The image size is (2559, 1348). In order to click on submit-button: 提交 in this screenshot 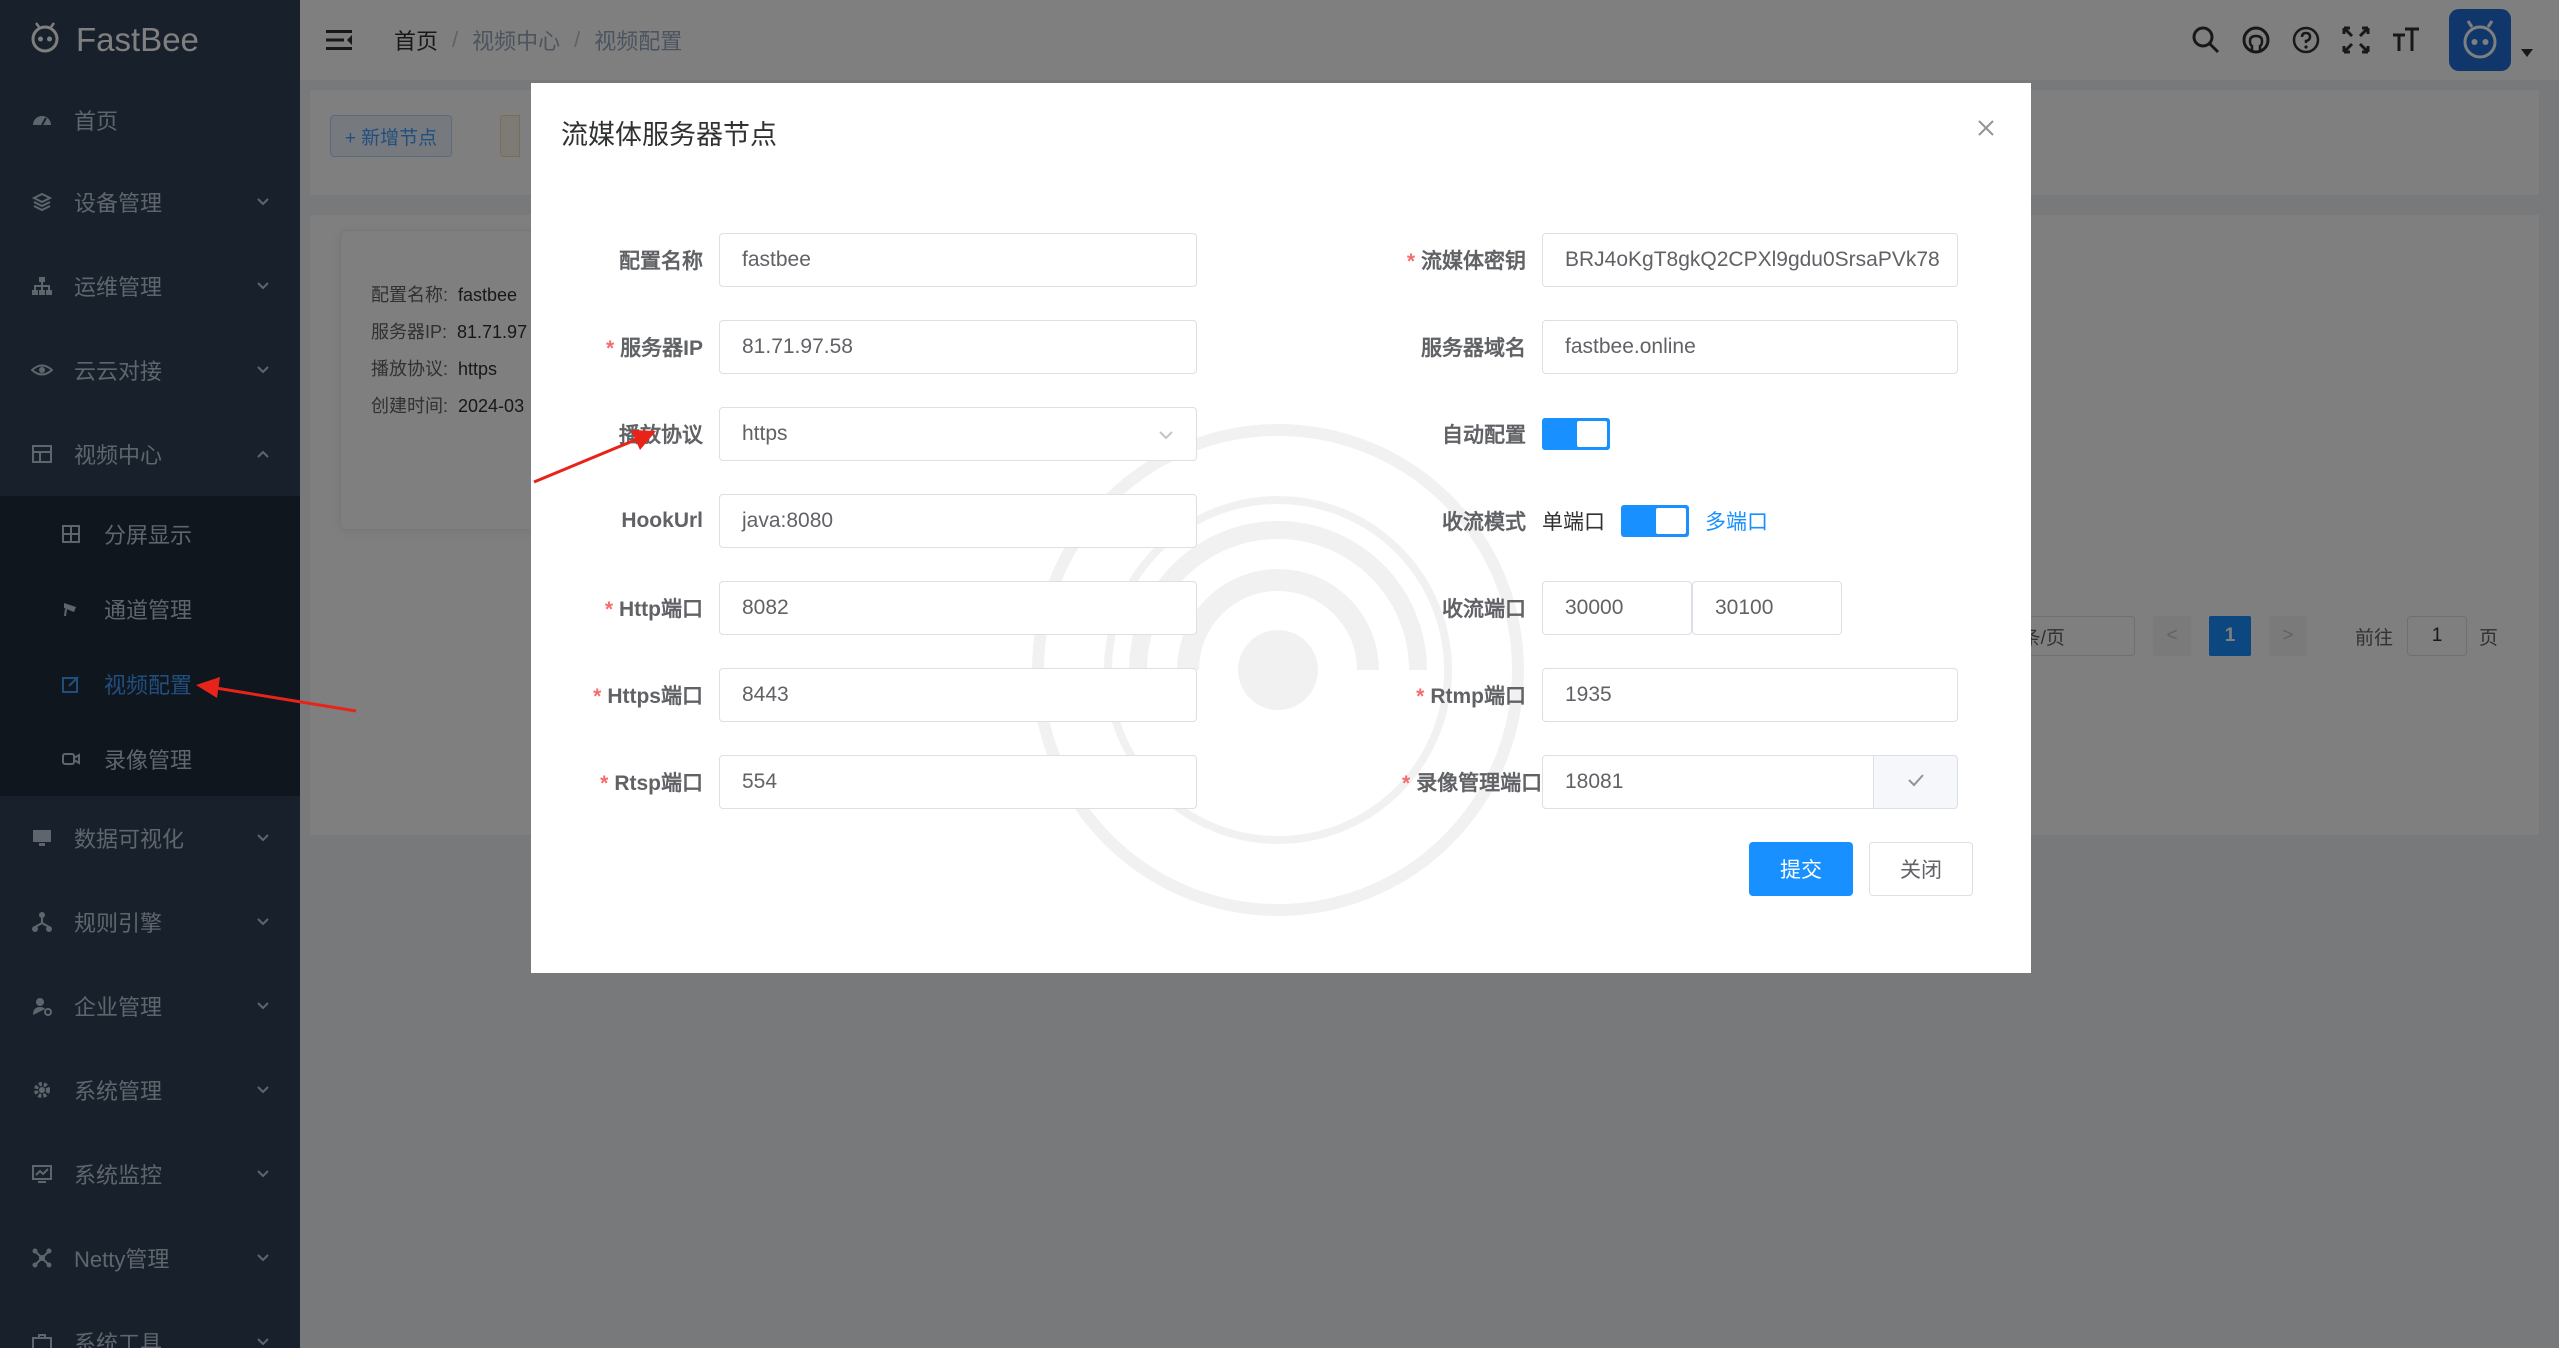, I will do `click(1801, 869)`.